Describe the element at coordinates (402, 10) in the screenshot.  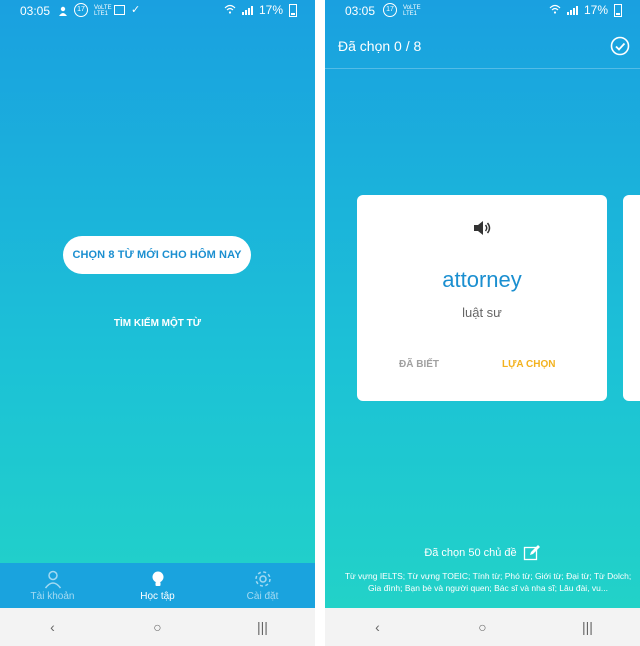
I see `status-left-icons: 17 VoLTE LTE1` at that location.